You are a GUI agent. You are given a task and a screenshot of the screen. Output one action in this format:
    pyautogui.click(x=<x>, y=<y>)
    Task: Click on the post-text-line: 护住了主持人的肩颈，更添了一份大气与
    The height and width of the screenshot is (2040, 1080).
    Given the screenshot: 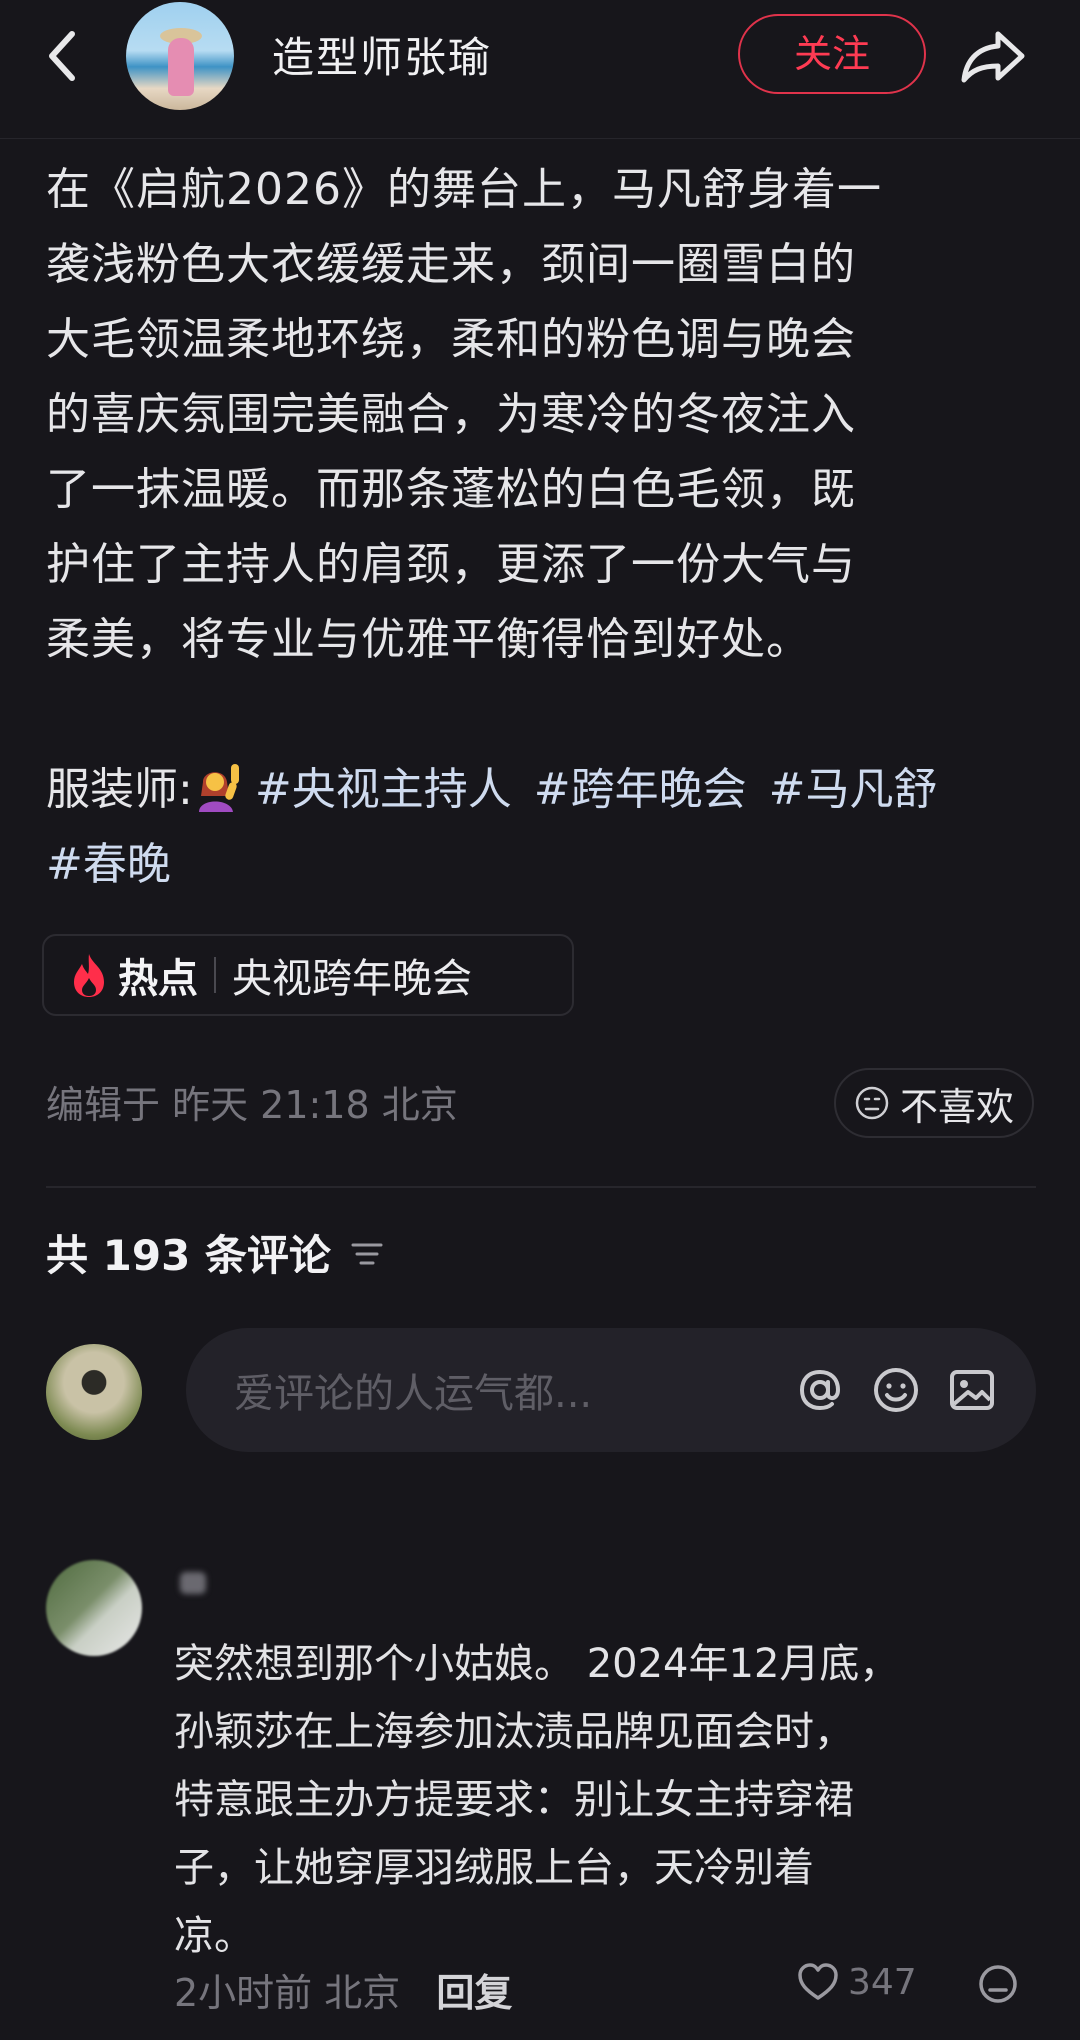 What is the action you would take?
    pyautogui.click(x=451, y=564)
    